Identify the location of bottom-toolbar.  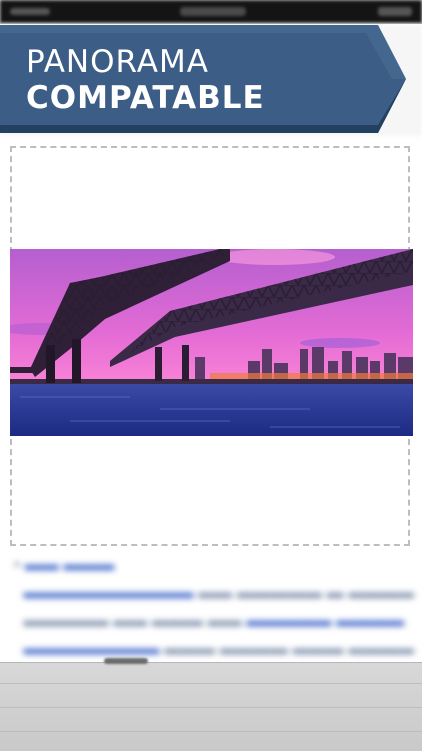
(211, 704).